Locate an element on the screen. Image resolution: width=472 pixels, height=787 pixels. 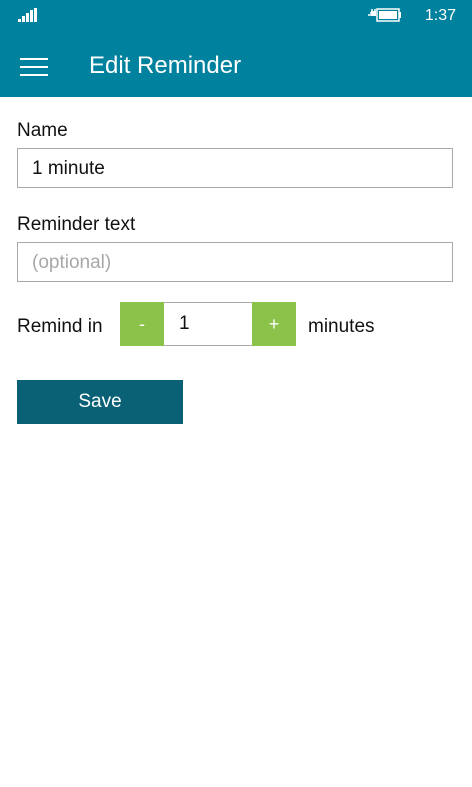
name-field: 1 minute is located at coordinates (235, 168).